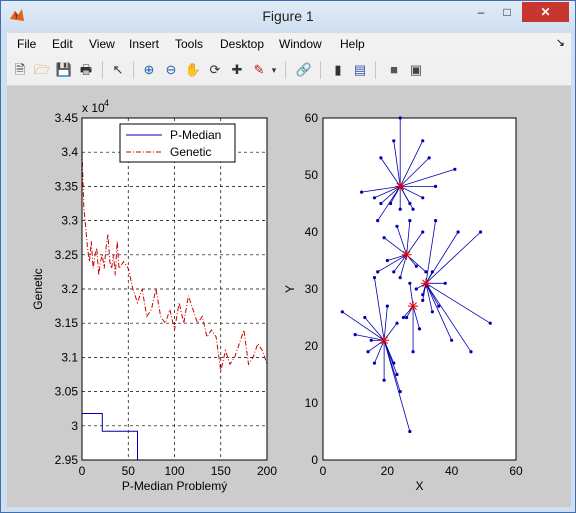 Image resolution: width=576 pixels, height=513 pixels. What do you see at coordinates (312, 175) in the screenshot?
I see `y-tick-label: 50` at bounding box center [312, 175].